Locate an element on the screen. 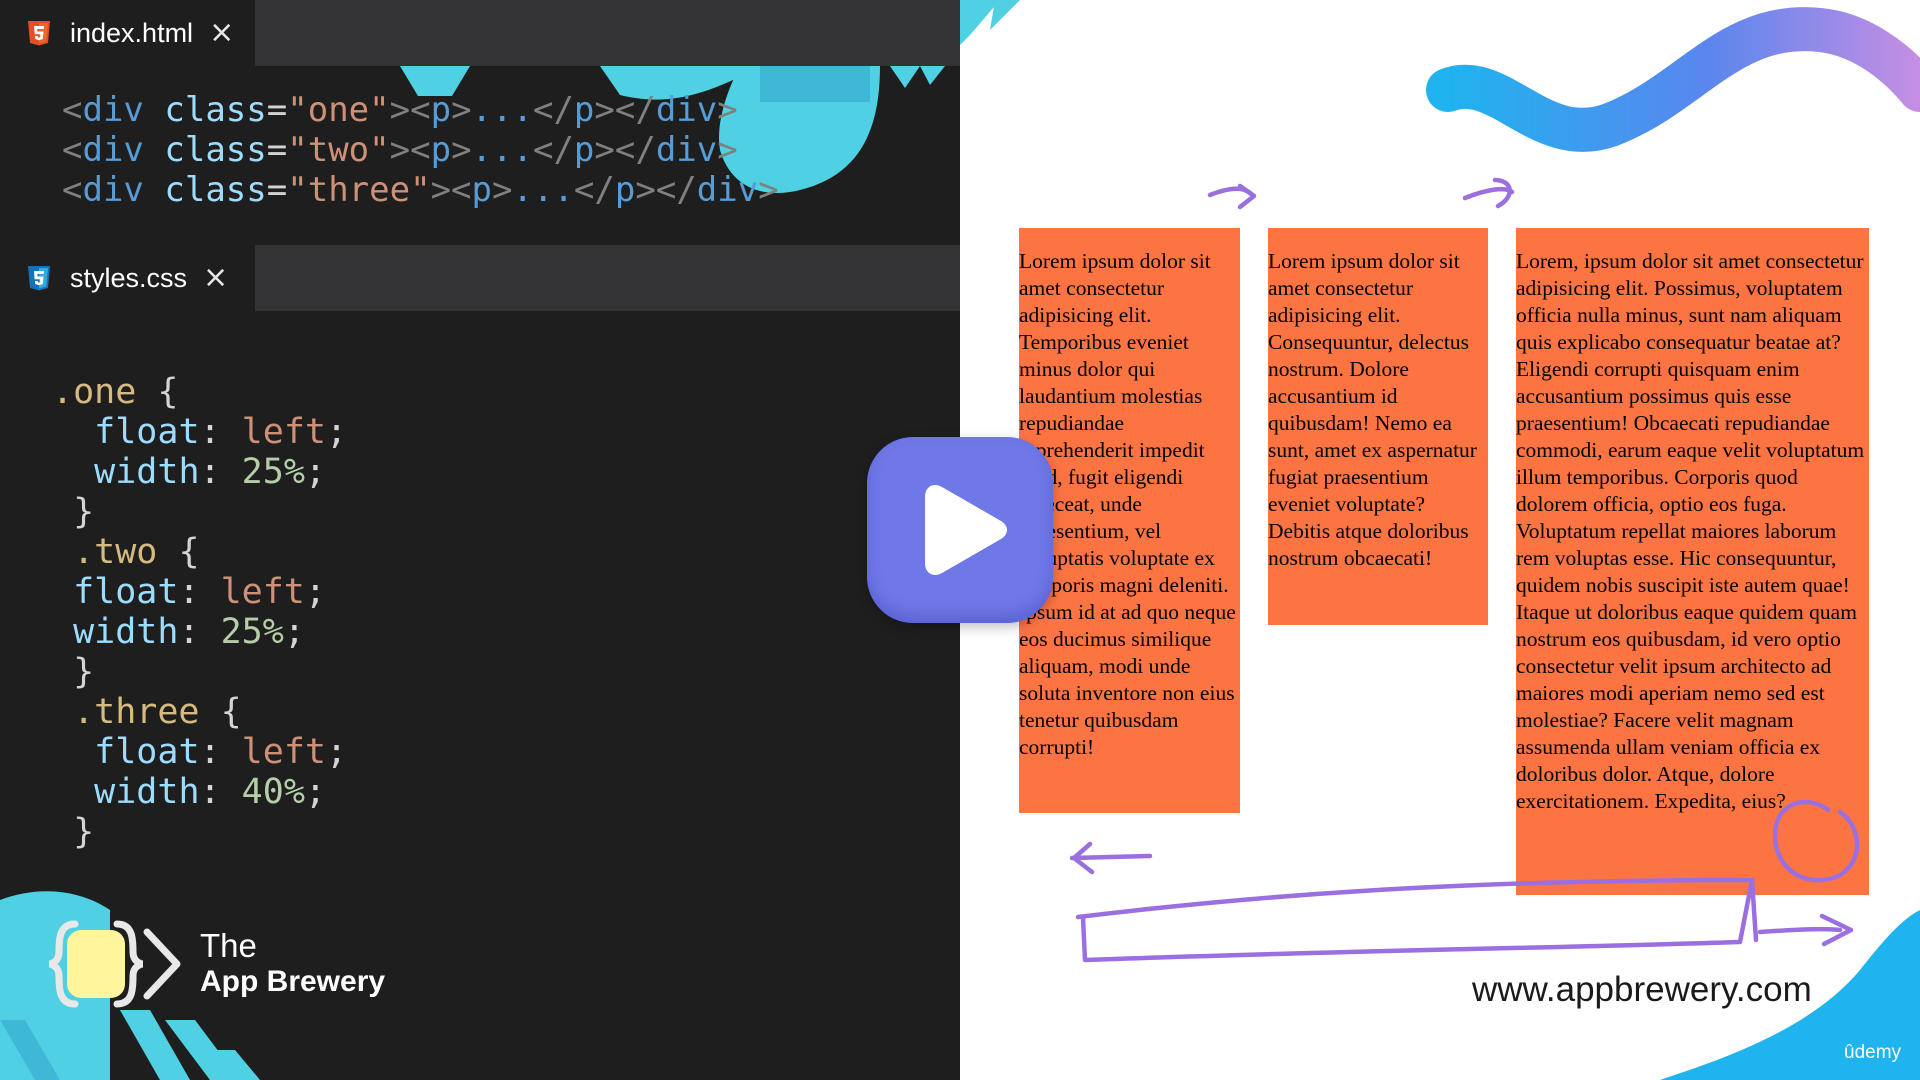 Image resolution: width=1920 pixels, height=1080 pixels. tab-label: styles.css is located at coordinates (129, 277).